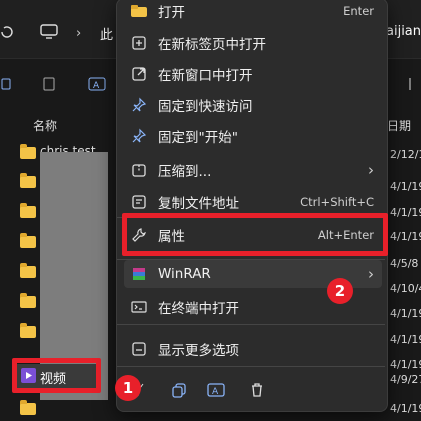 This screenshot has height=421, width=421. I want to click on step-badge-1: 1, so click(128, 388).